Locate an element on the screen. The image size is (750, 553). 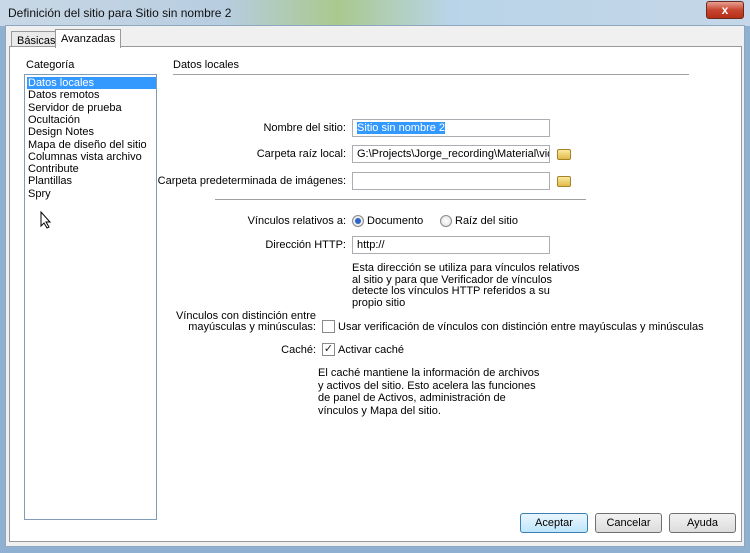
category-spry: Spry is located at coordinates (91, 194).